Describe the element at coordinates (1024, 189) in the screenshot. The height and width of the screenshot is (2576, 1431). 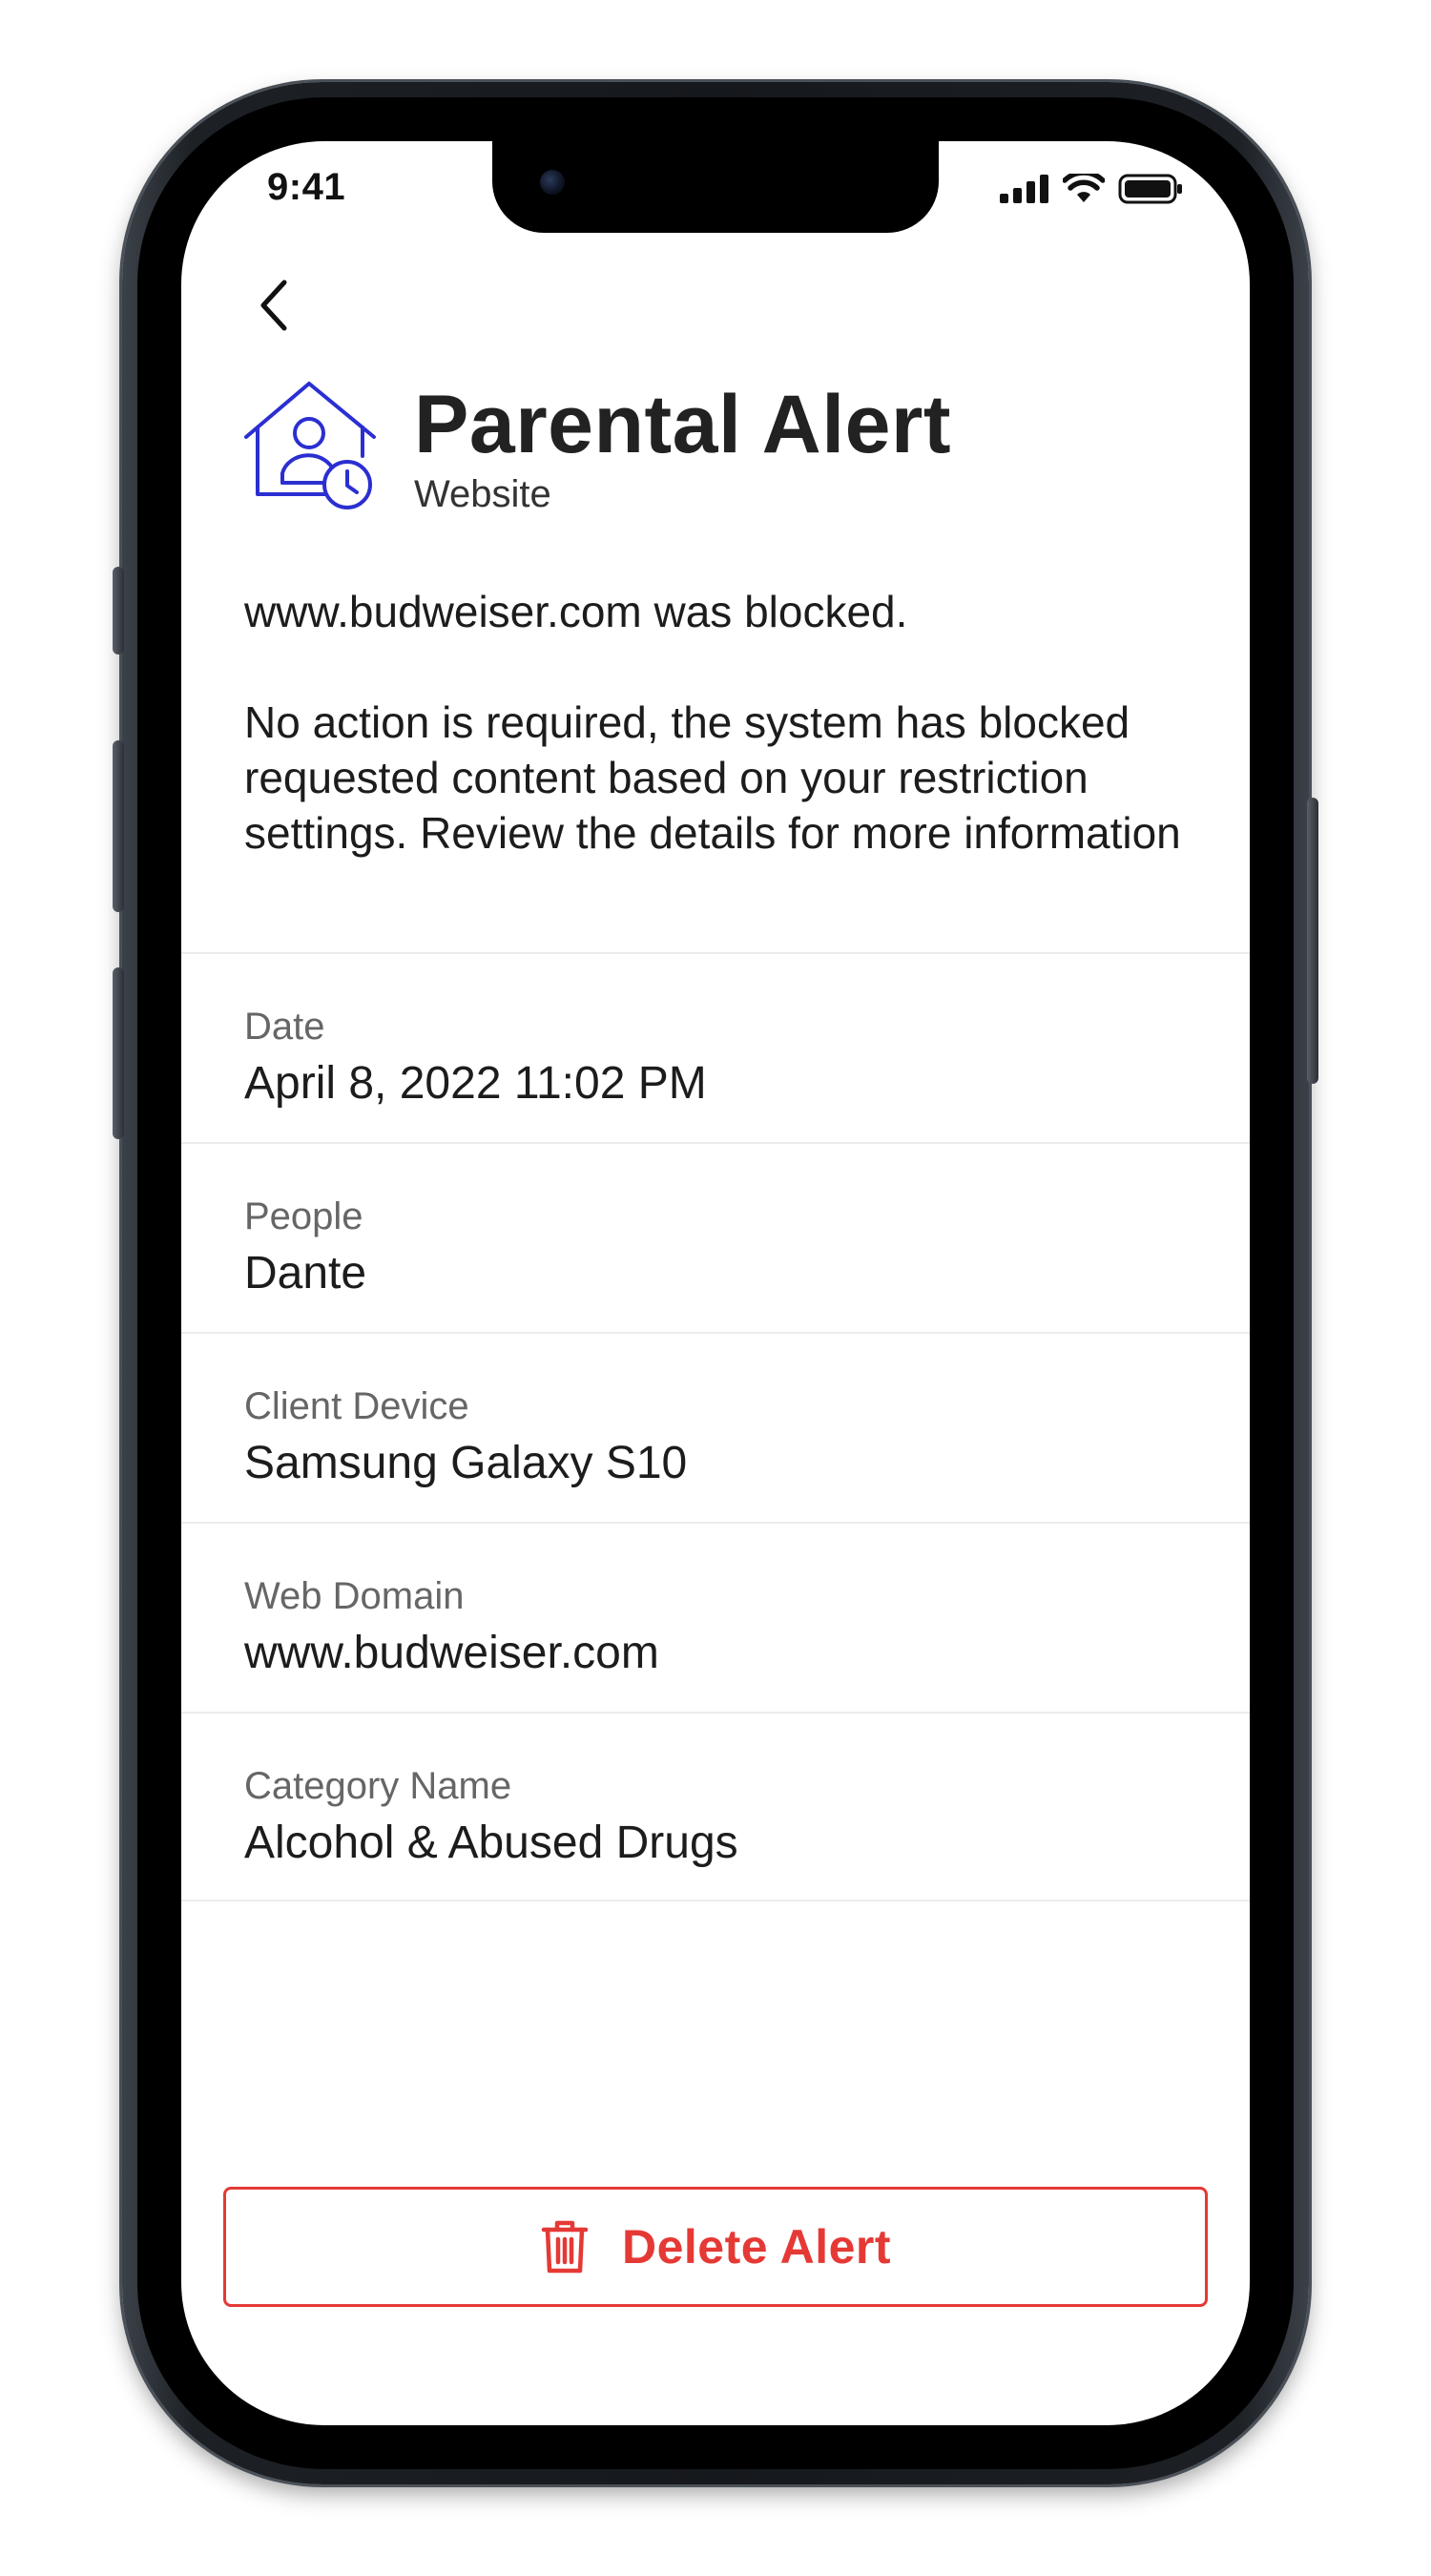
I see `cellular-signal-icon` at that location.